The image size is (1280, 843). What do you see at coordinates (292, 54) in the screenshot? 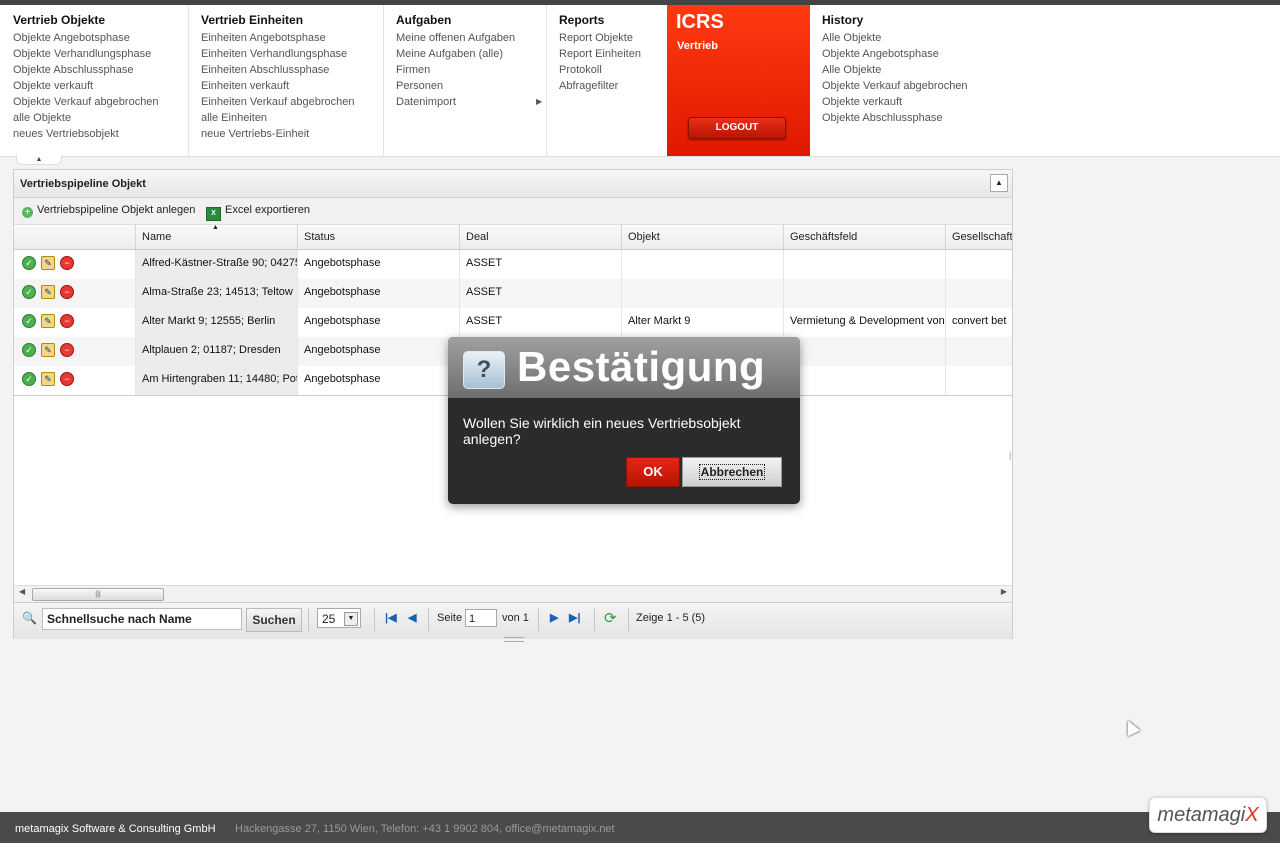
I see `nav-link: Einheiten Verhandlungsphase` at bounding box center [292, 54].